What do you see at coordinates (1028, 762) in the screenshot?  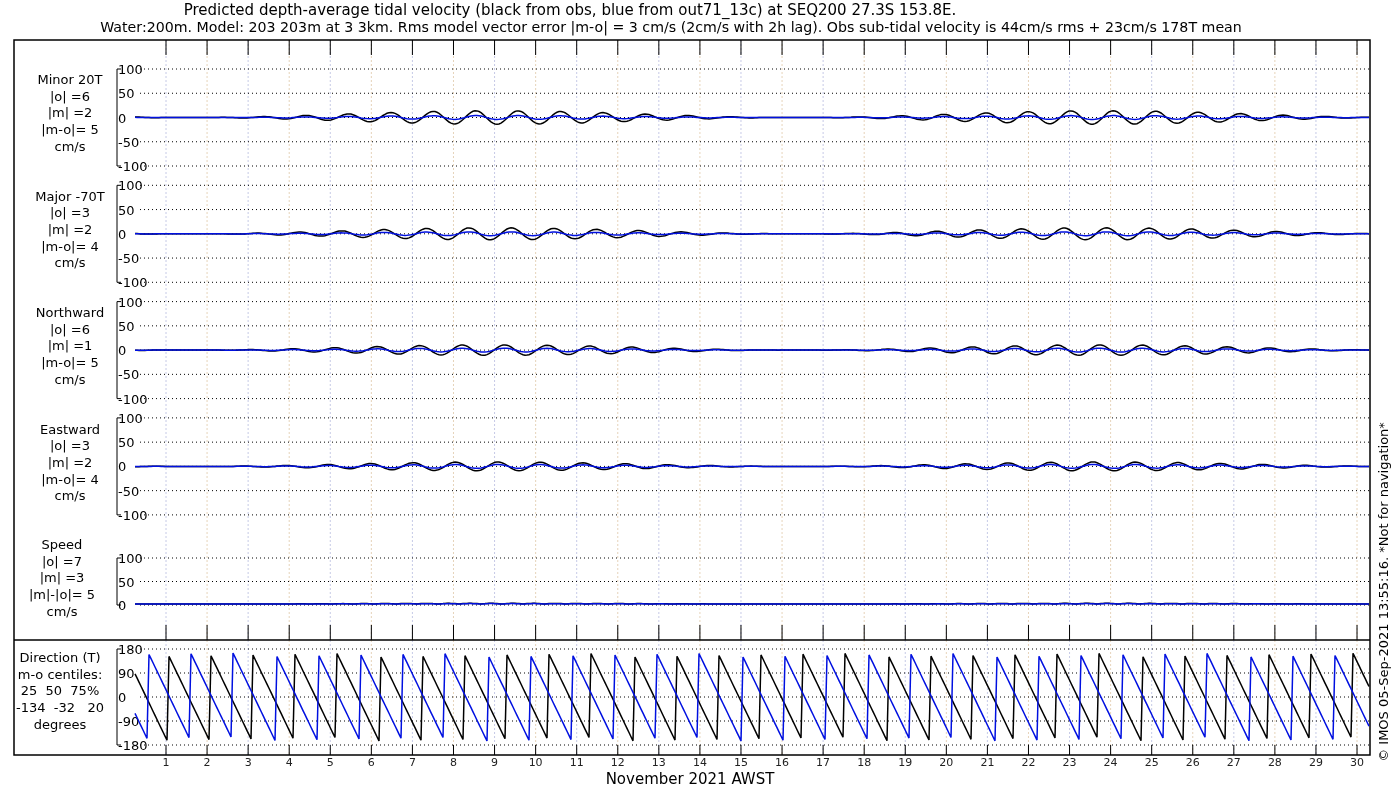 I see `axis-tick-label: 22` at bounding box center [1028, 762].